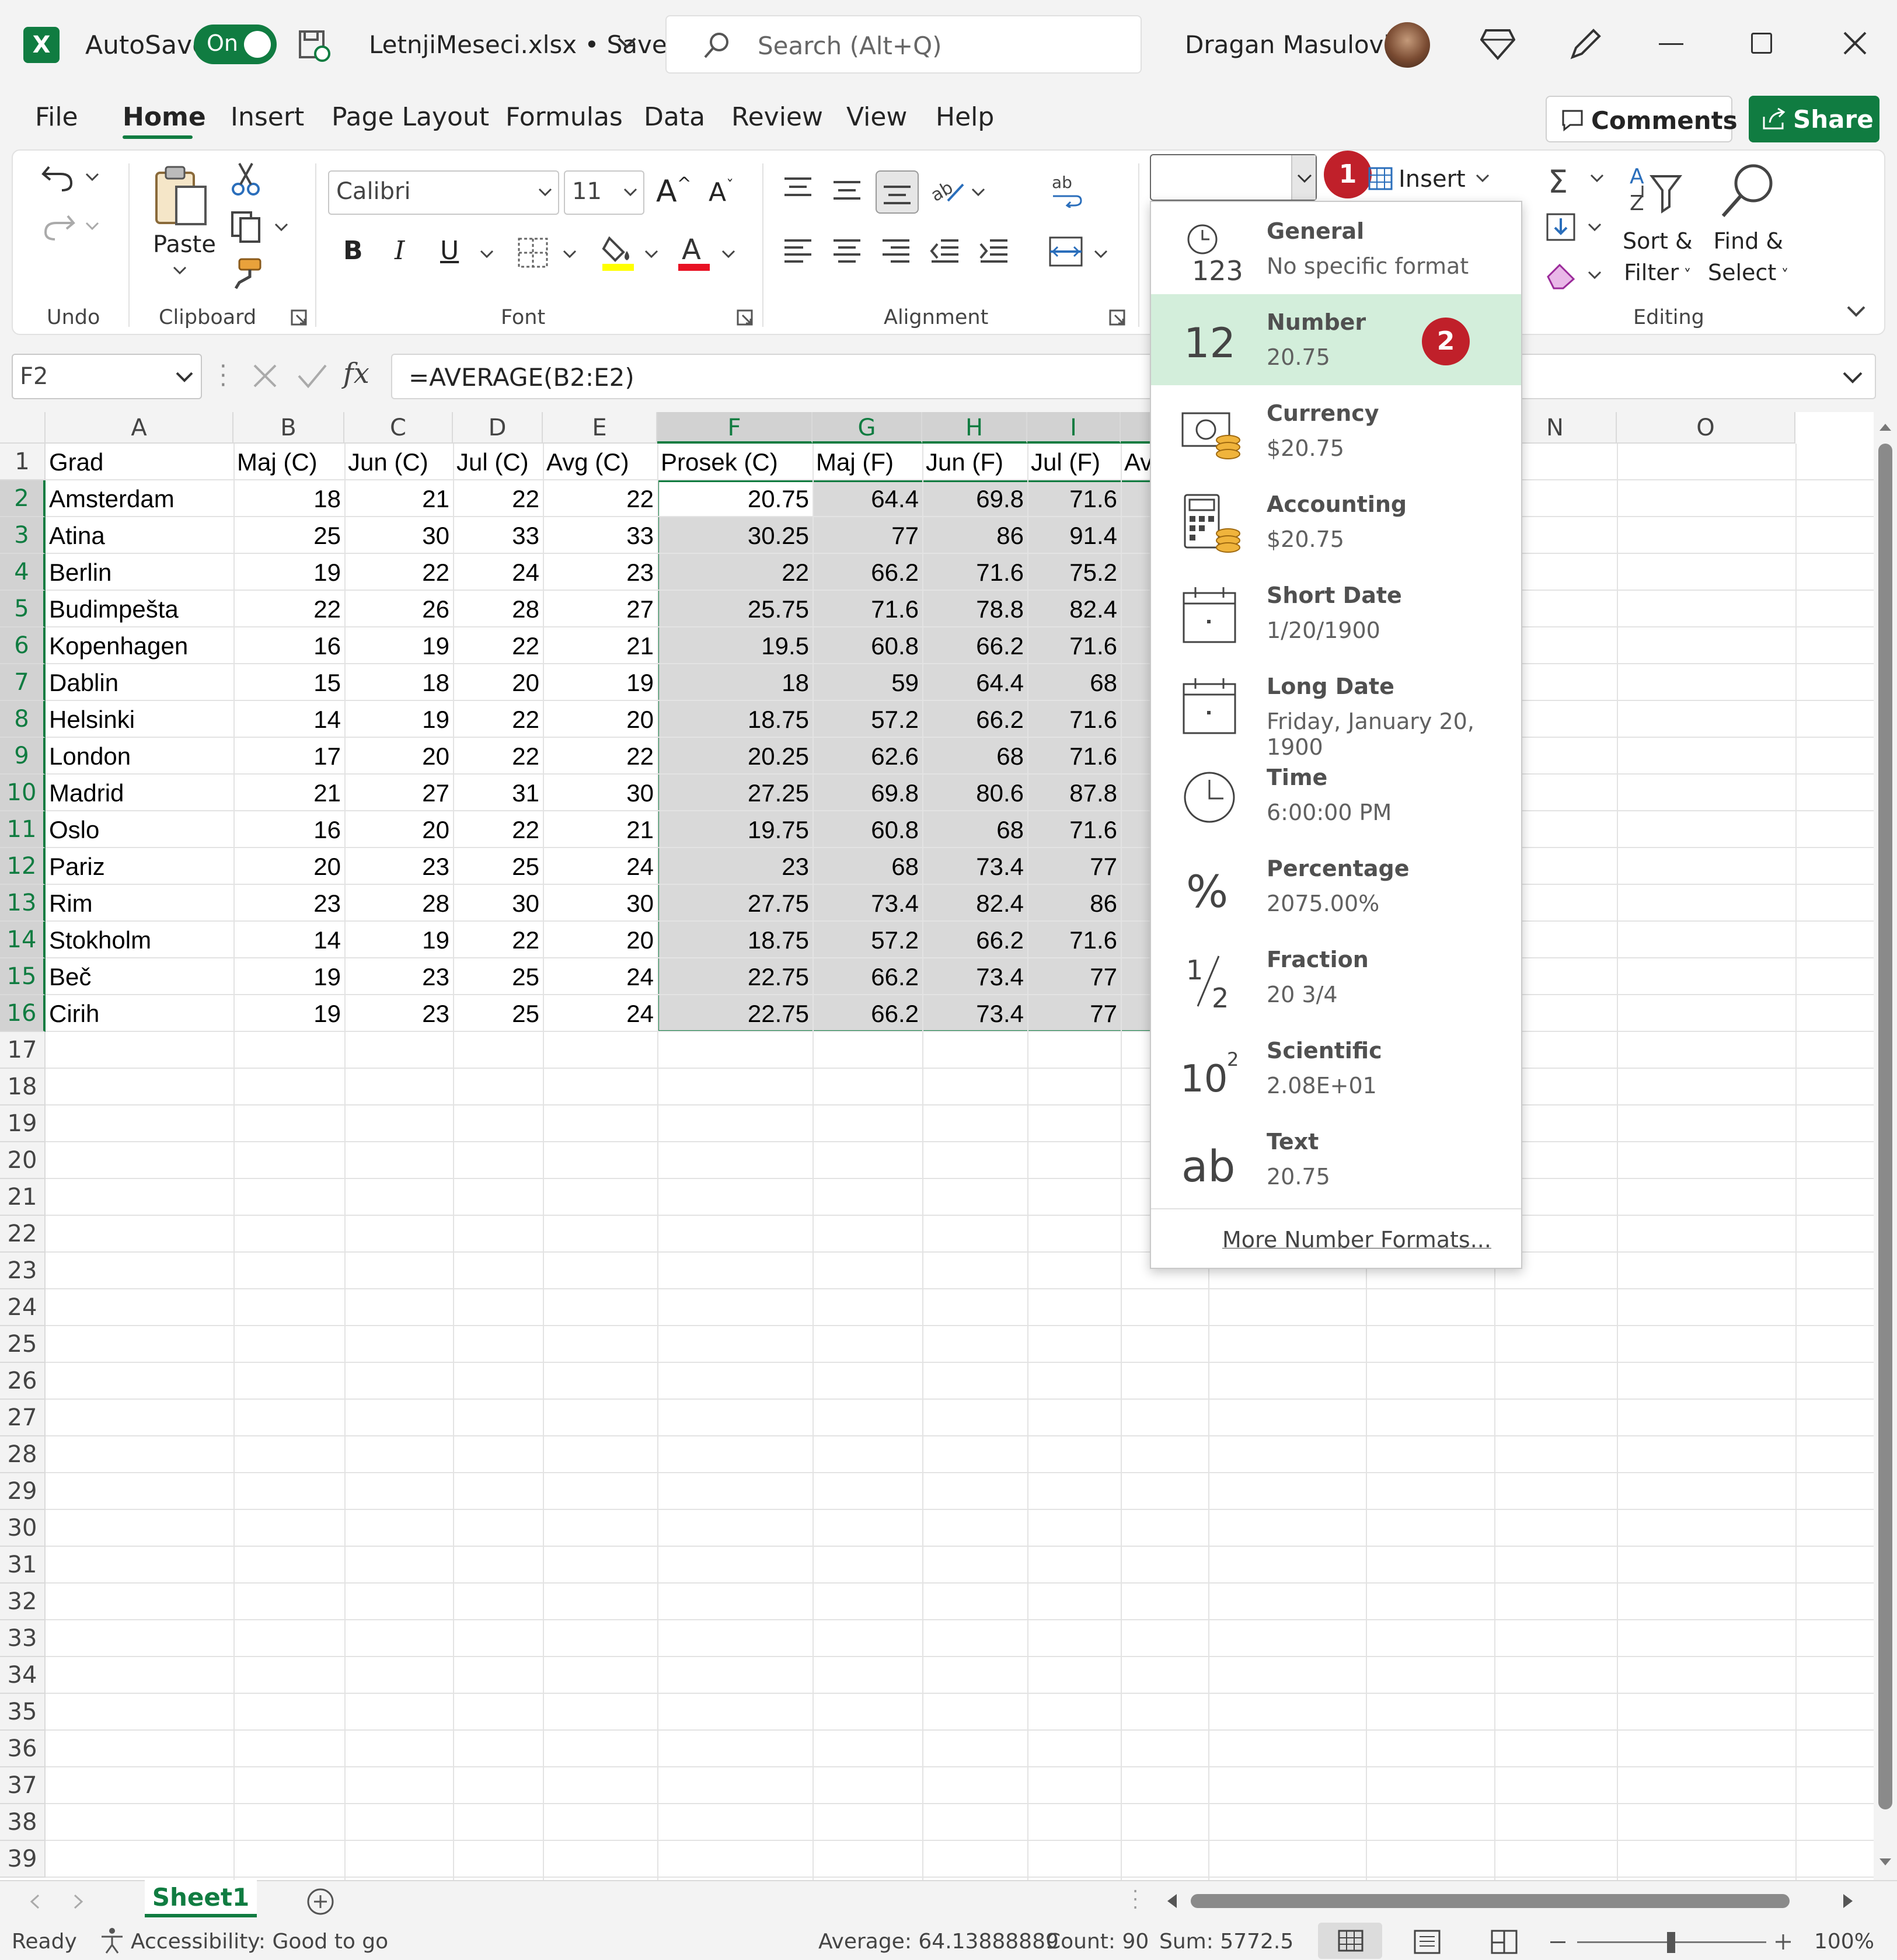 Image resolution: width=1897 pixels, height=1960 pixels. I want to click on zoom-out-button, so click(1557, 1942).